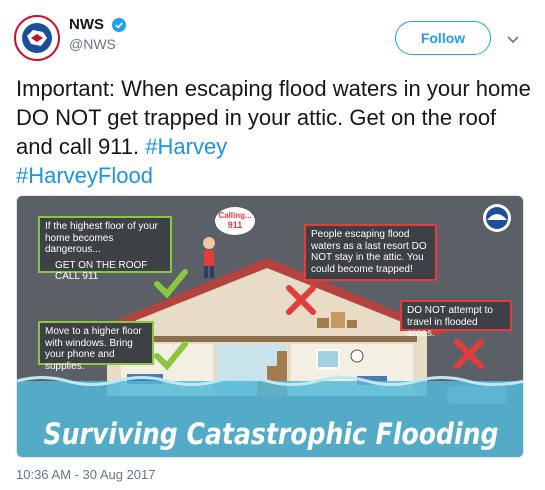 This screenshot has height=490, width=545. Describe the element at coordinates (92, 44) in the screenshot. I see `user-handle: @NWS` at that location.